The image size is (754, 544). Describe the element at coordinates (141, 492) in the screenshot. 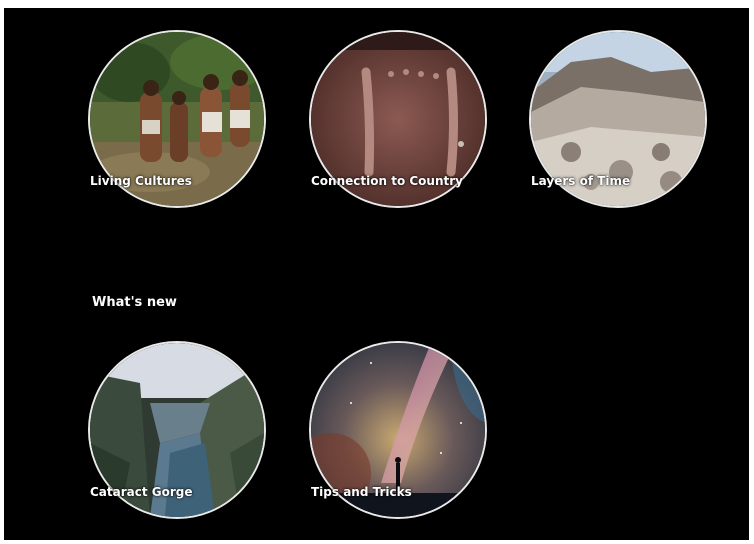

I see `card-label-cataract-gorge: Cataract Gorge` at that location.